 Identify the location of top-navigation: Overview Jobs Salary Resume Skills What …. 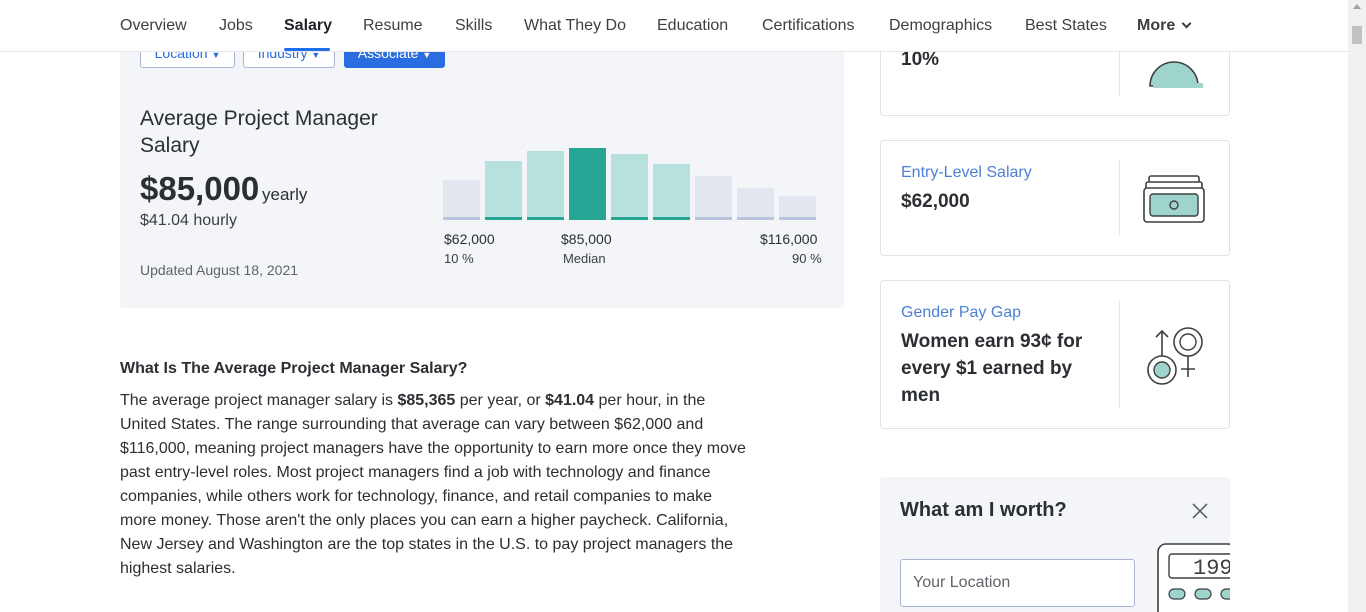
(674, 26).